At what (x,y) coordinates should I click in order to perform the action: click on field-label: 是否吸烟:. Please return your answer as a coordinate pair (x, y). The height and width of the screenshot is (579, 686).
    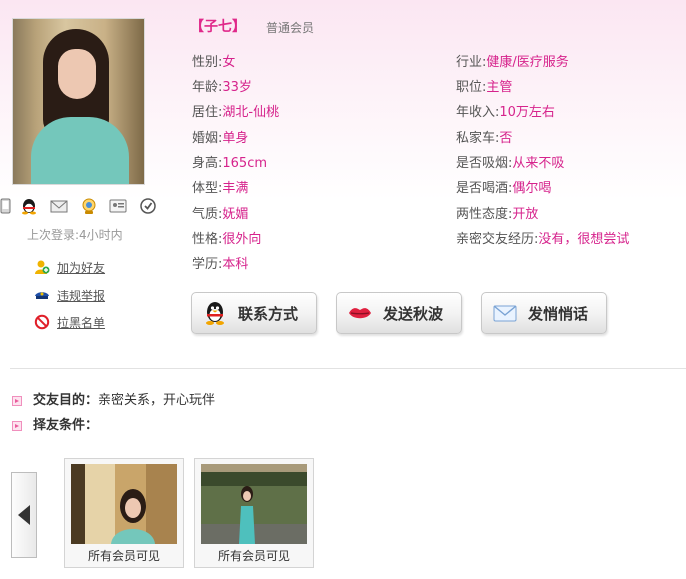
    Looking at the image, I should click on (484, 163).